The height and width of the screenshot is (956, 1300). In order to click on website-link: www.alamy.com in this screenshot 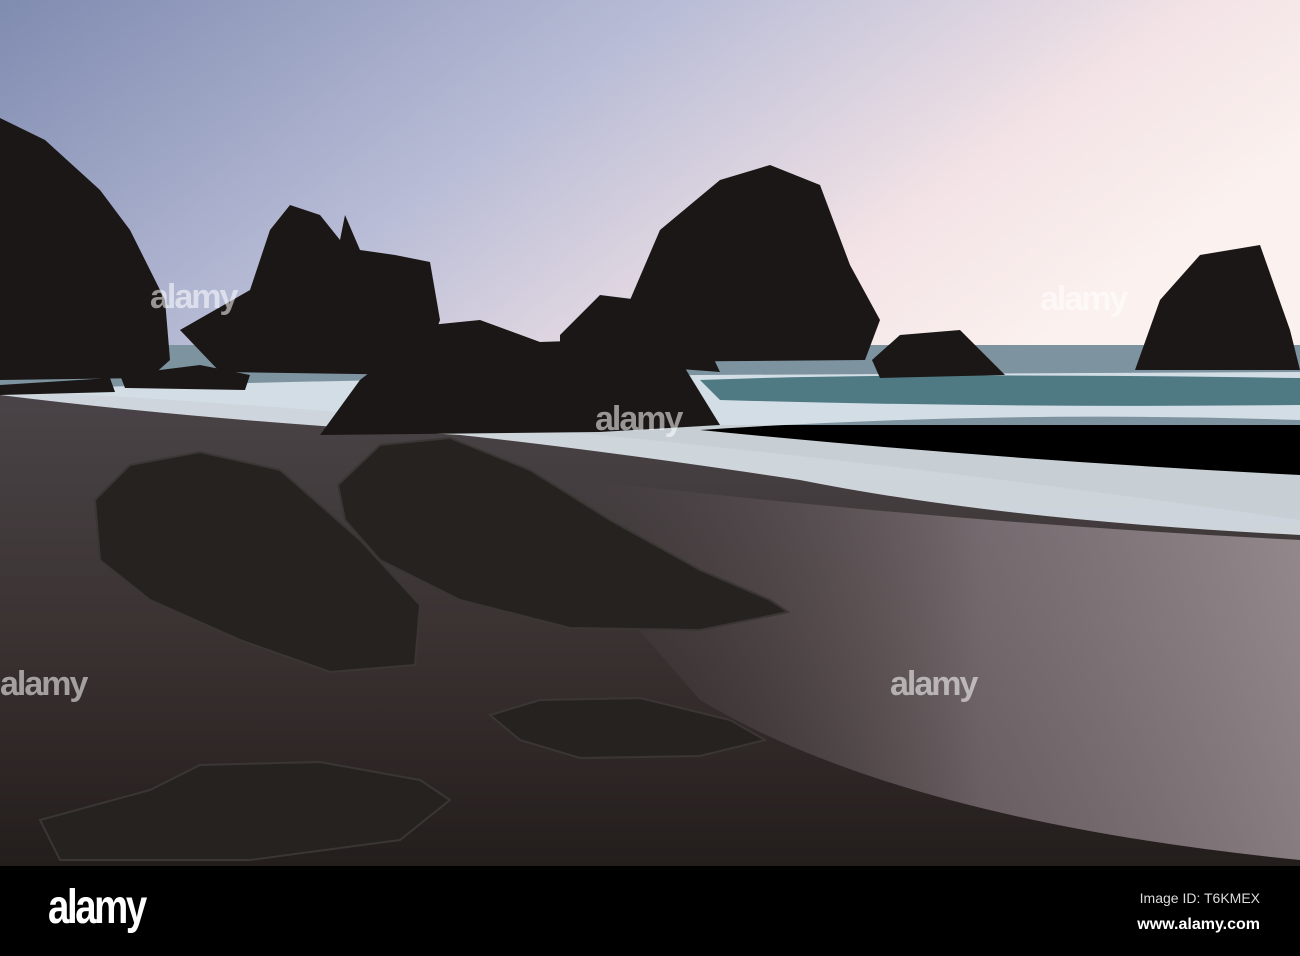, I will do `click(1198, 925)`.